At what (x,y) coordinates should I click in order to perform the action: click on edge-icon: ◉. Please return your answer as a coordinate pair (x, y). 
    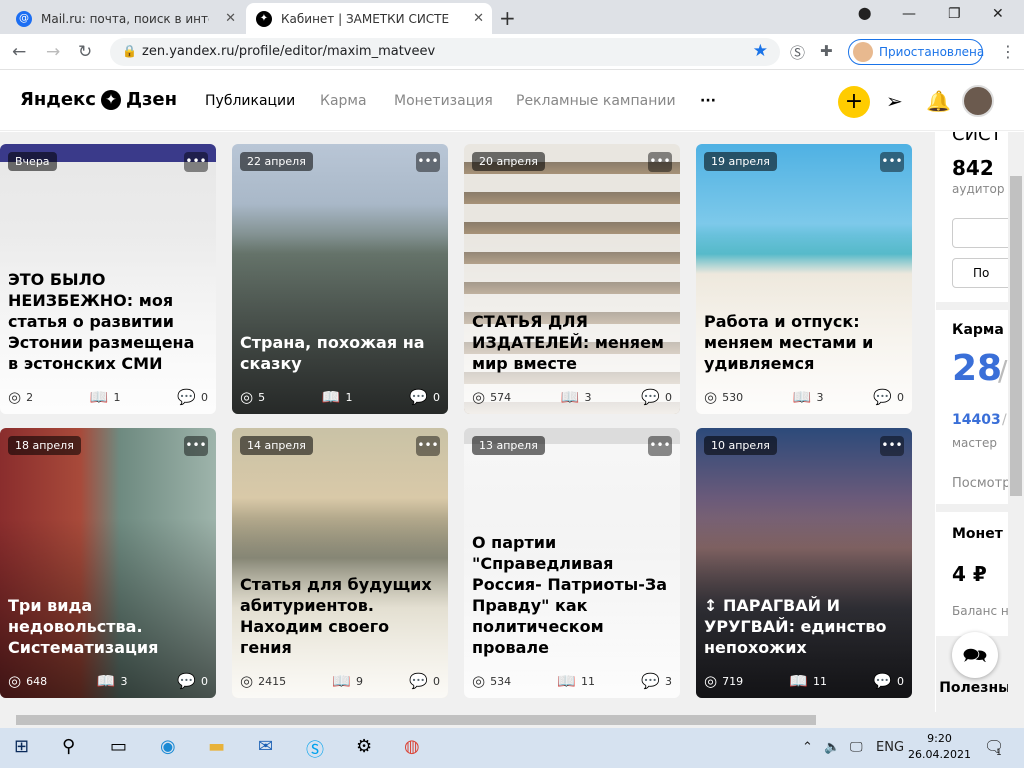
    Looking at the image, I should click on (168, 746).